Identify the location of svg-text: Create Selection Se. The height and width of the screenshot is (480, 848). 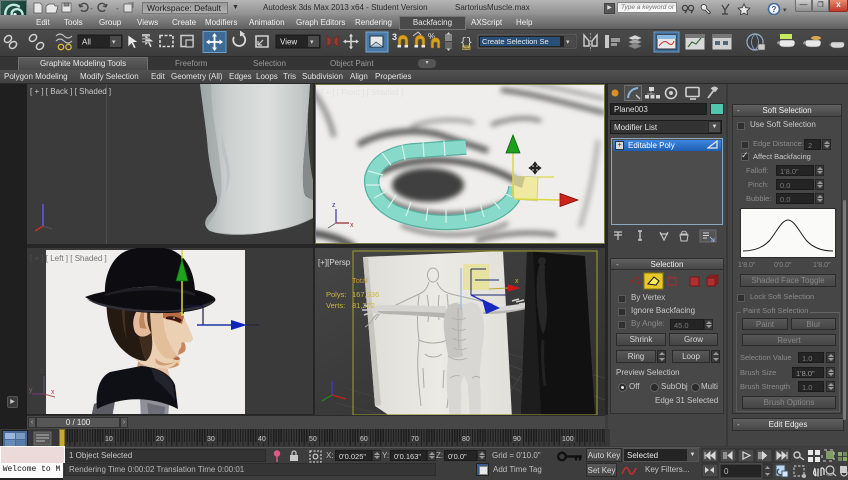
(515, 41).